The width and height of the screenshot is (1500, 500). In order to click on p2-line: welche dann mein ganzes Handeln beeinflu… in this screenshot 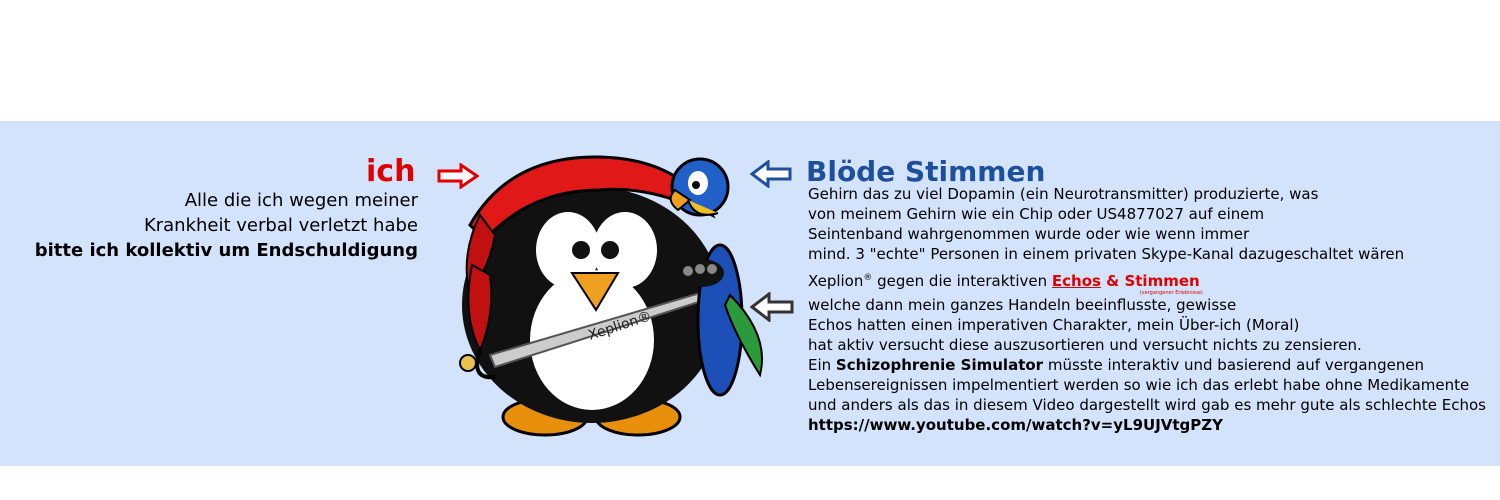, I will do `click(1022, 305)`.